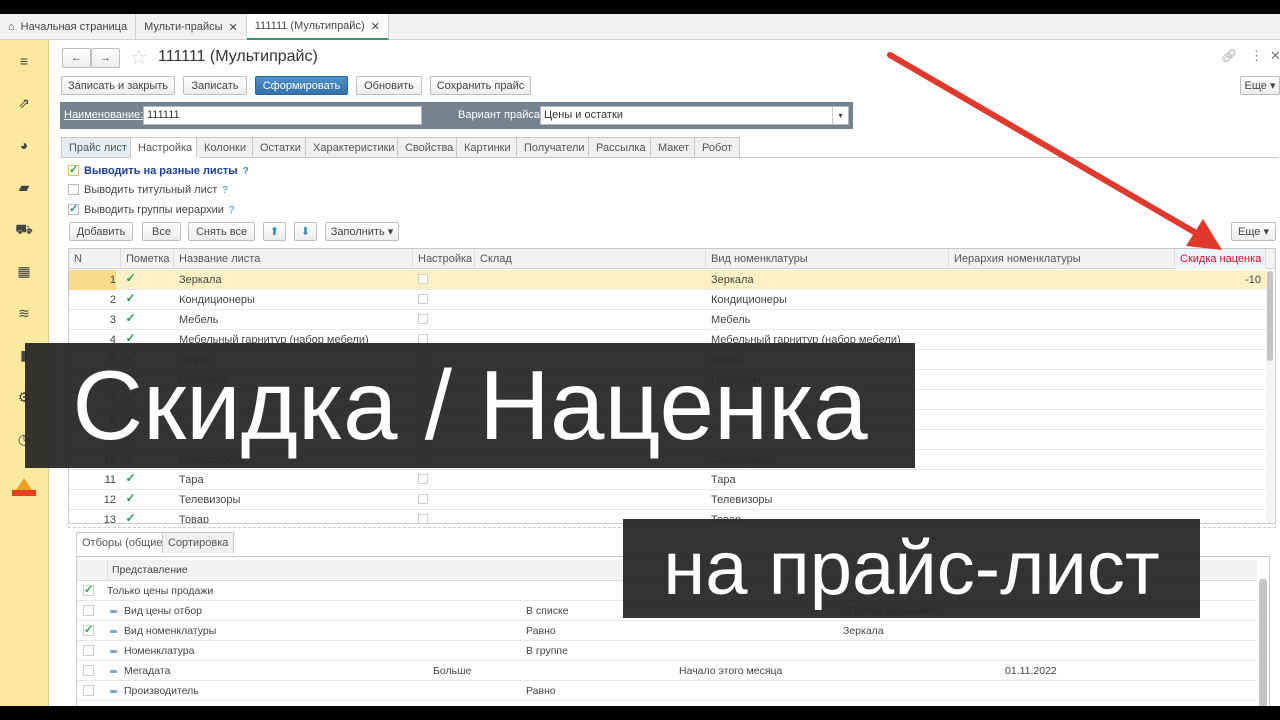 The height and width of the screenshot is (720, 1280). What do you see at coordinates (1204, 234) in the screenshot?
I see `arrow-head` at bounding box center [1204, 234].